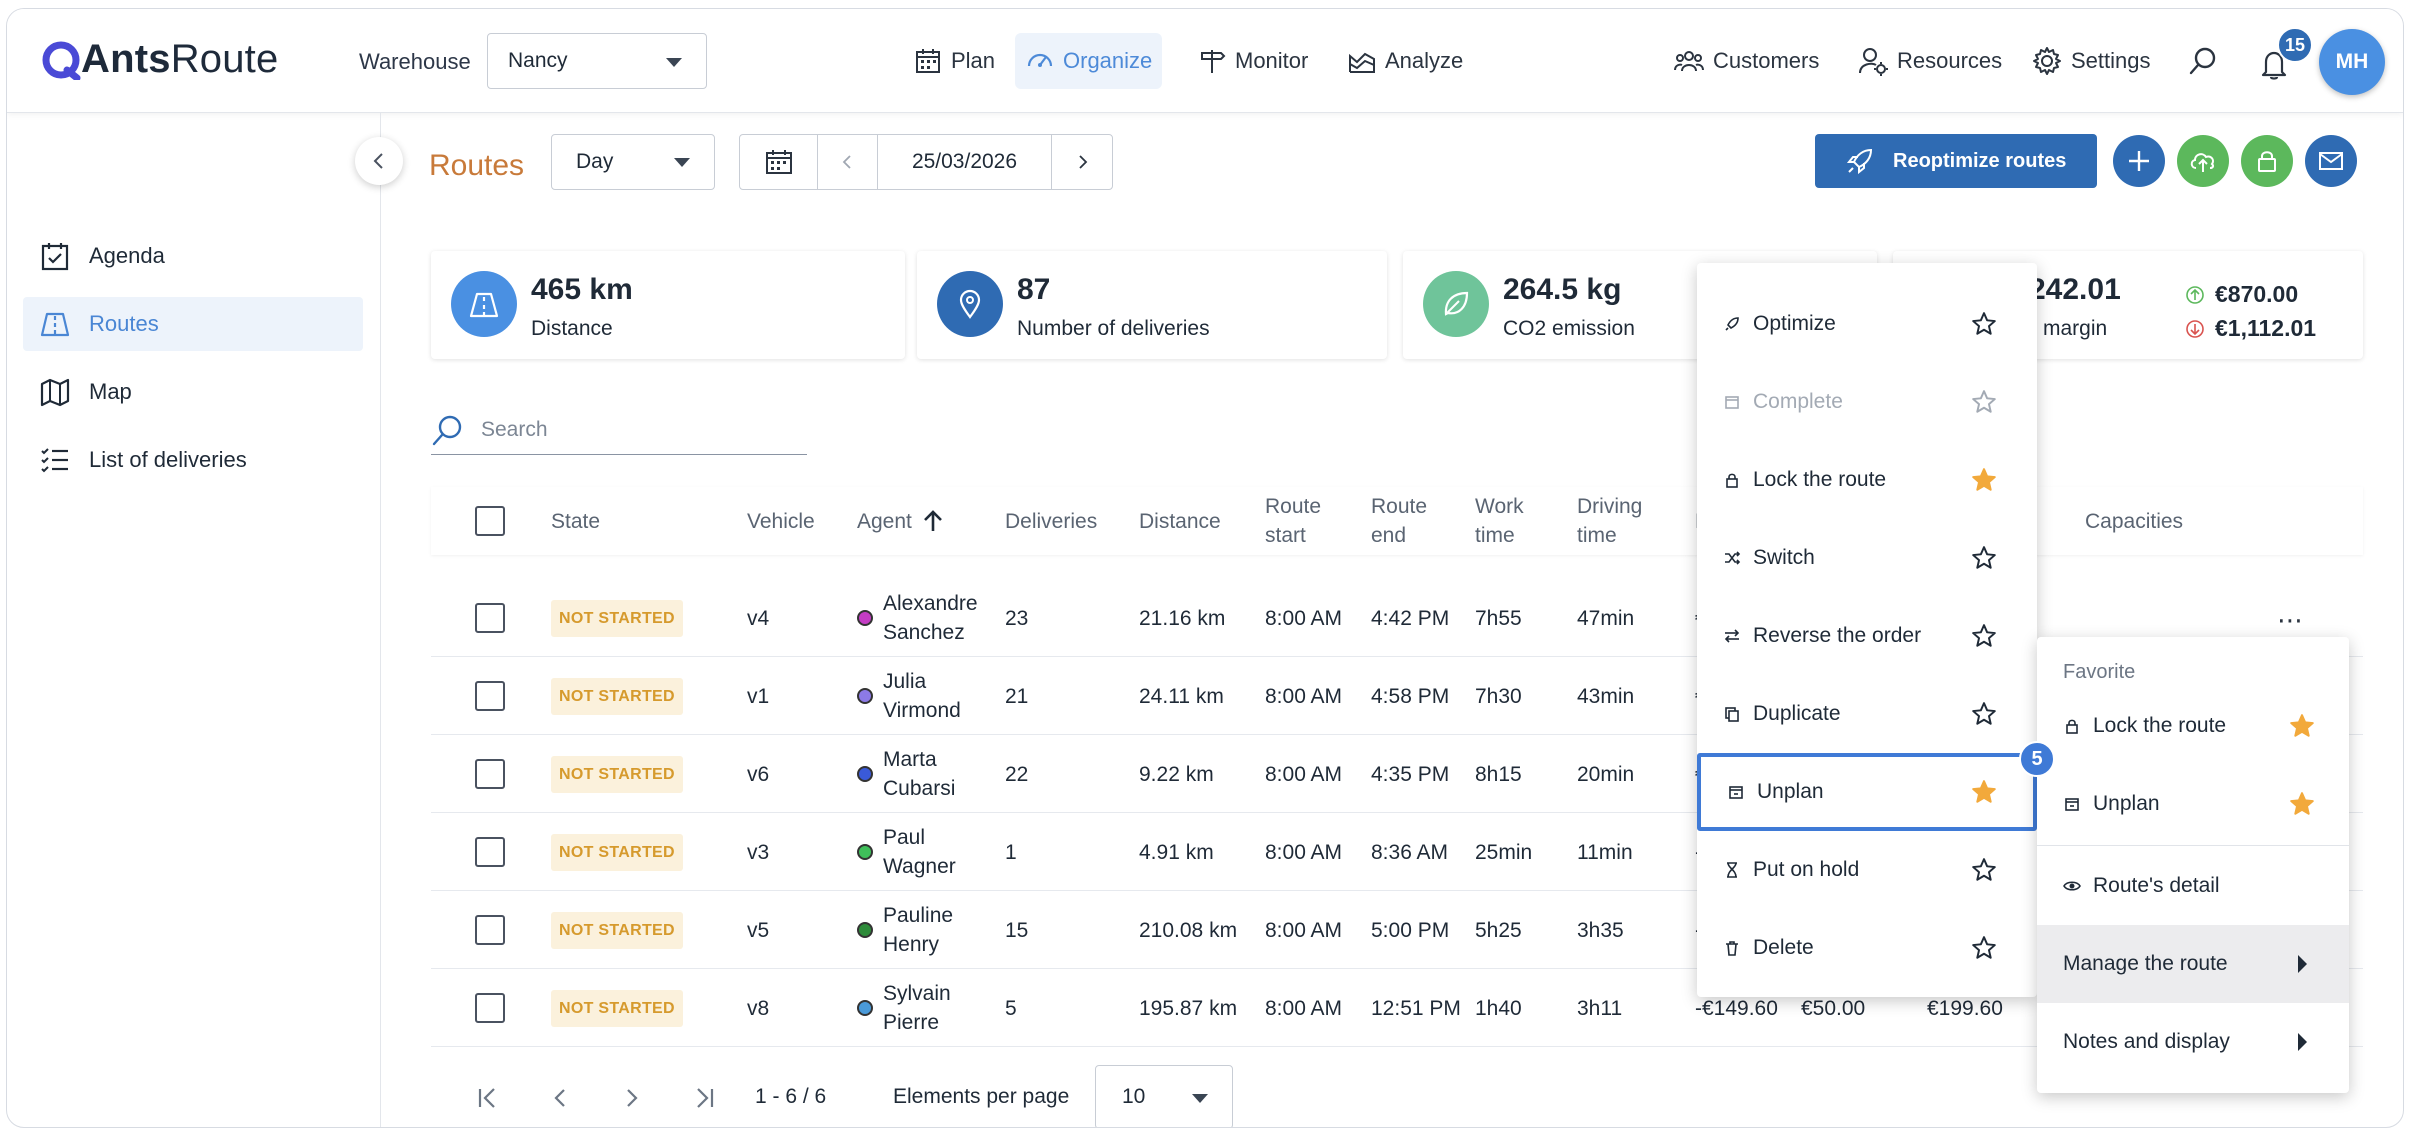 The width and height of the screenshot is (2410, 1134). What do you see at coordinates (2139, 161) in the screenshot?
I see `add-route-button` at bounding box center [2139, 161].